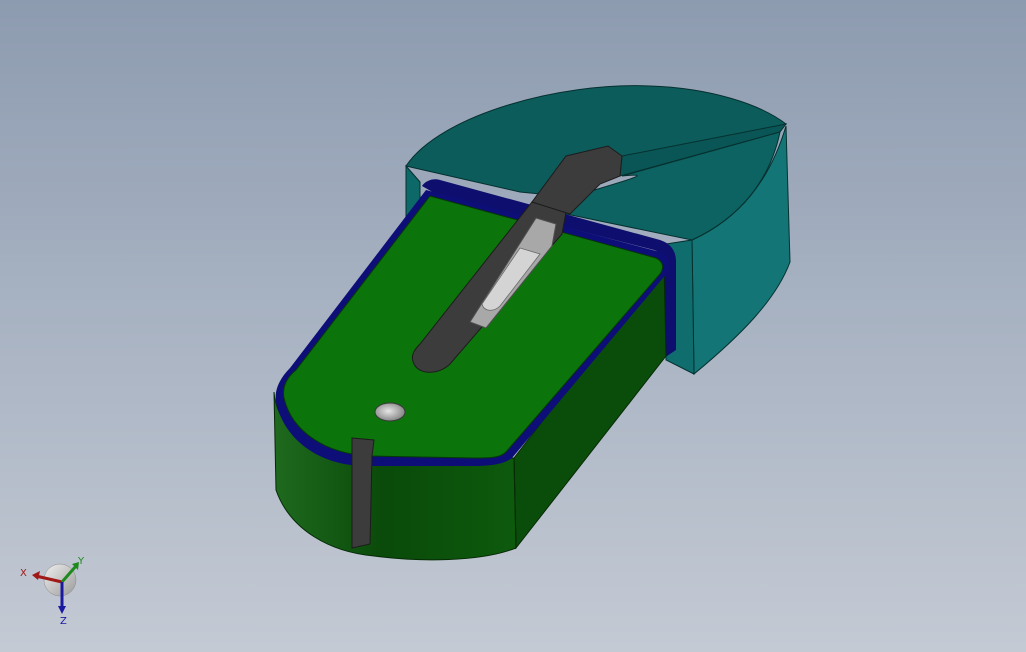  What do you see at coordinates (36, 575) in the screenshot?
I see `triad-x-arrow-icon` at bounding box center [36, 575].